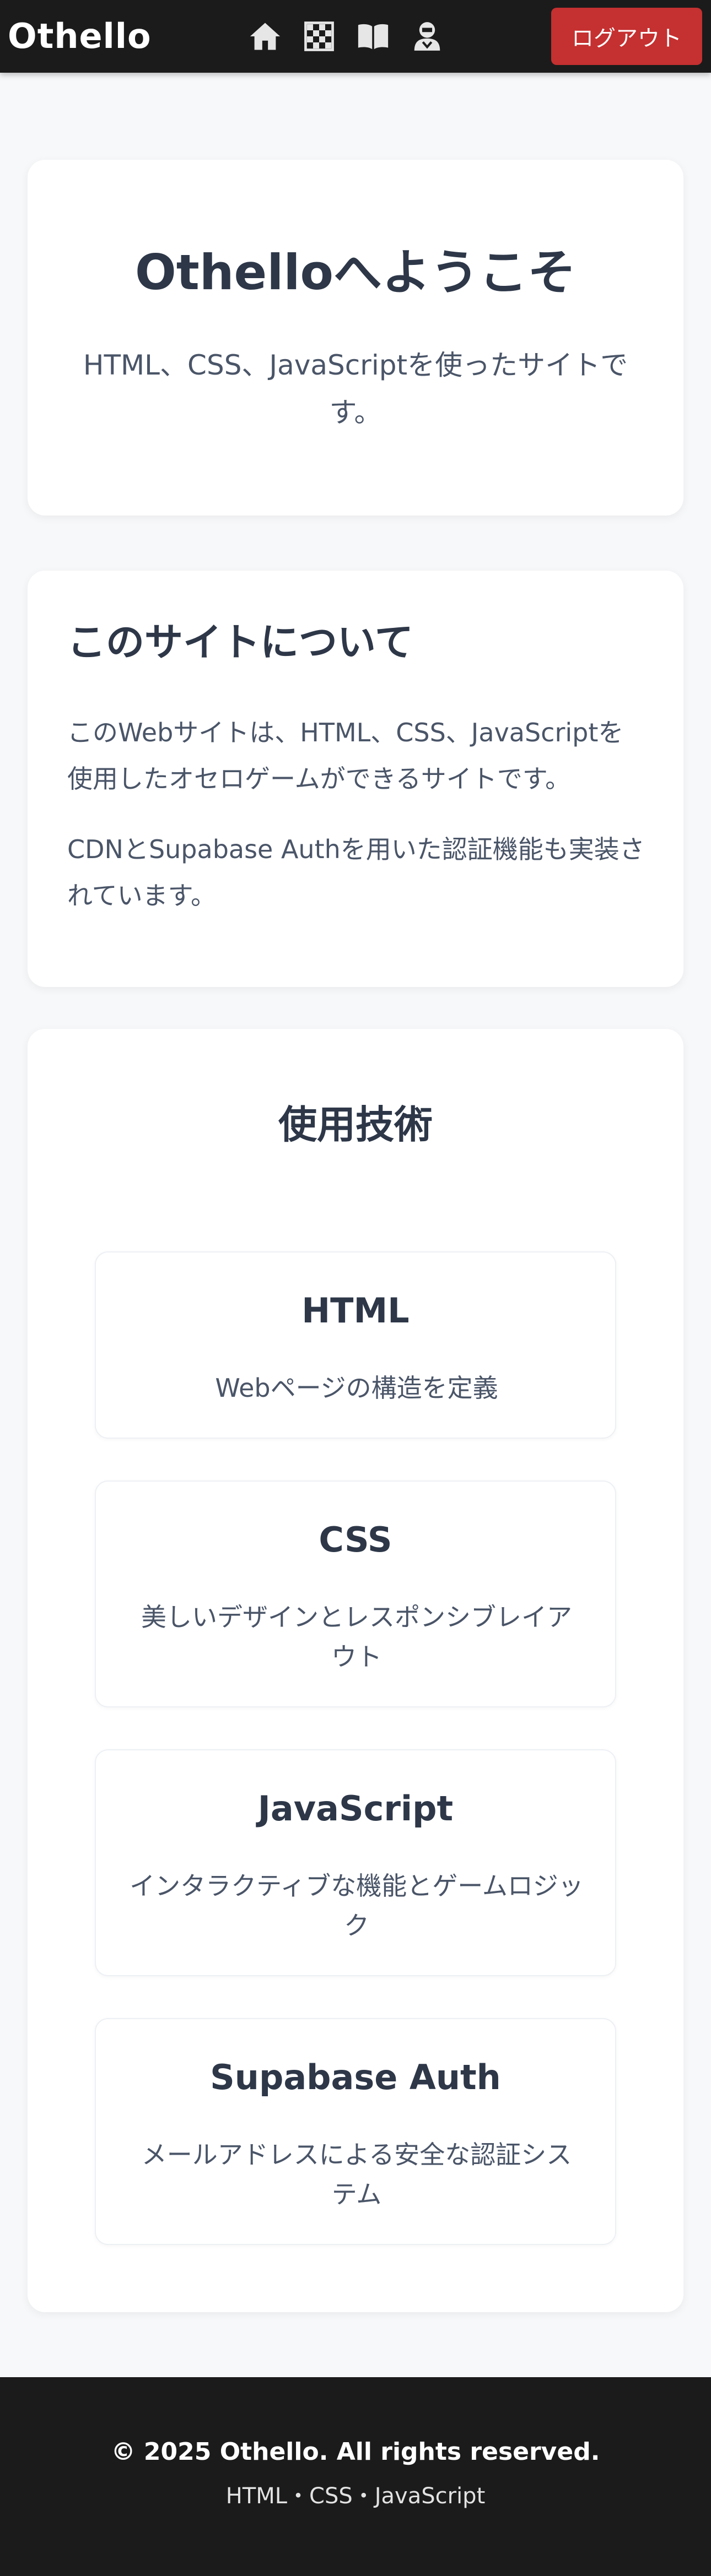  Describe the element at coordinates (355, 1310) in the screenshot. I see `tech-item-title: HTML` at that location.